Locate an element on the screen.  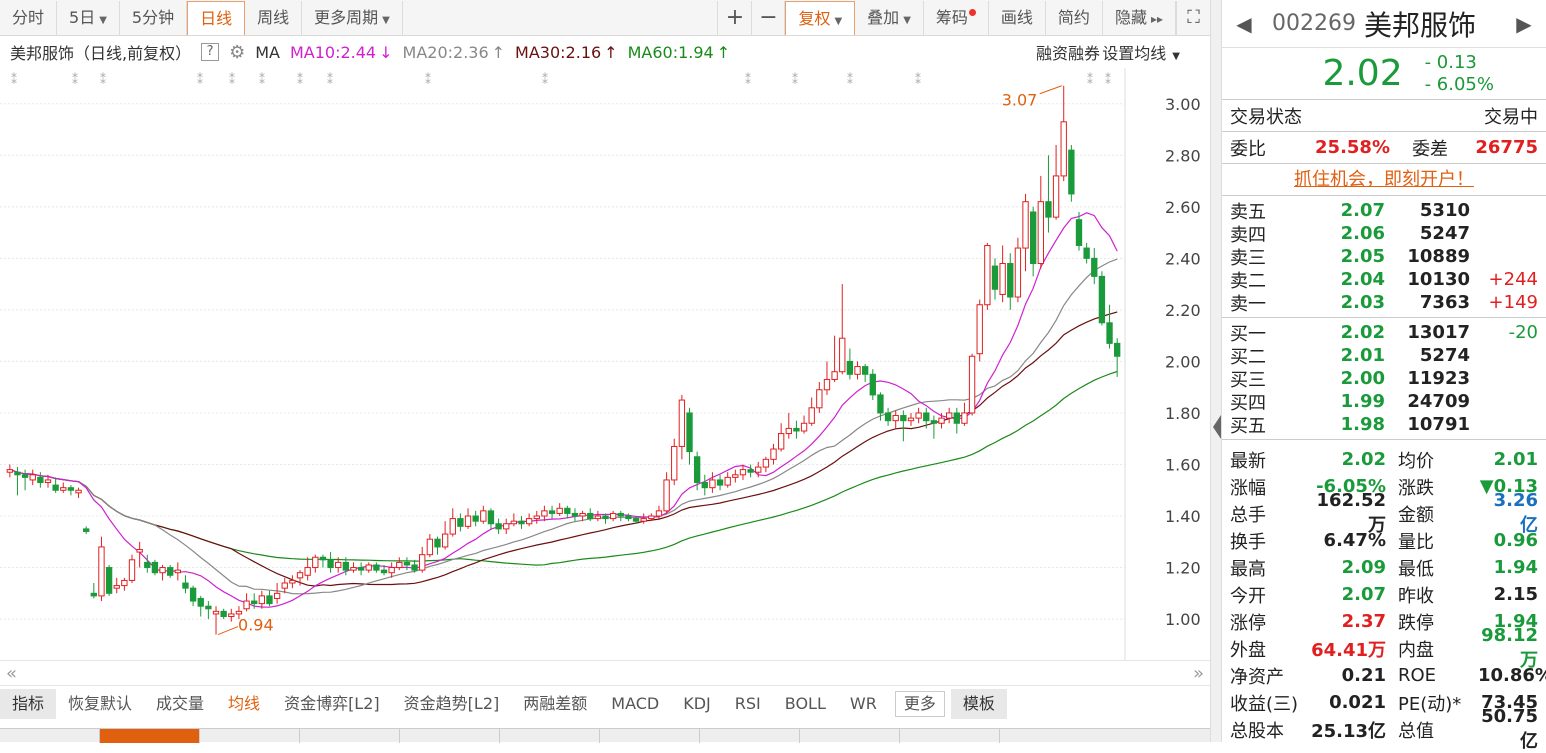
panel-splitter is located at coordinates (1216, 371).